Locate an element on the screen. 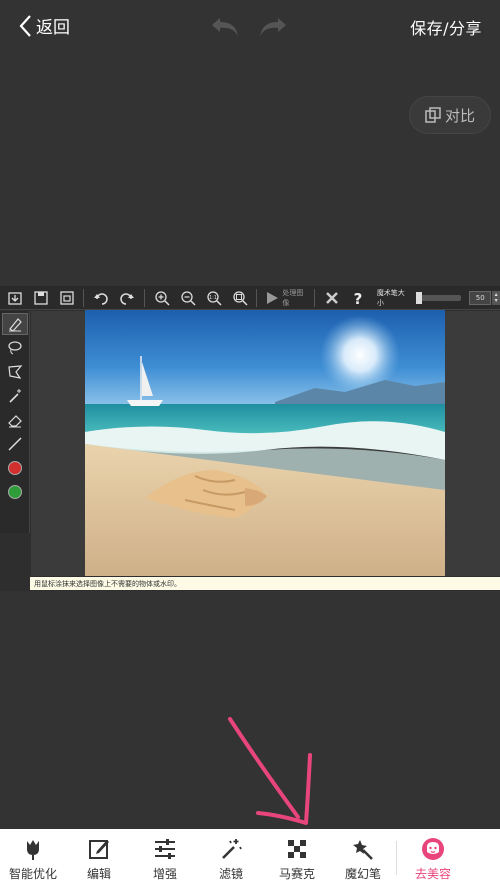 This screenshot has width=500, height=889. undo-redo-group is located at coordinates (249, 27).